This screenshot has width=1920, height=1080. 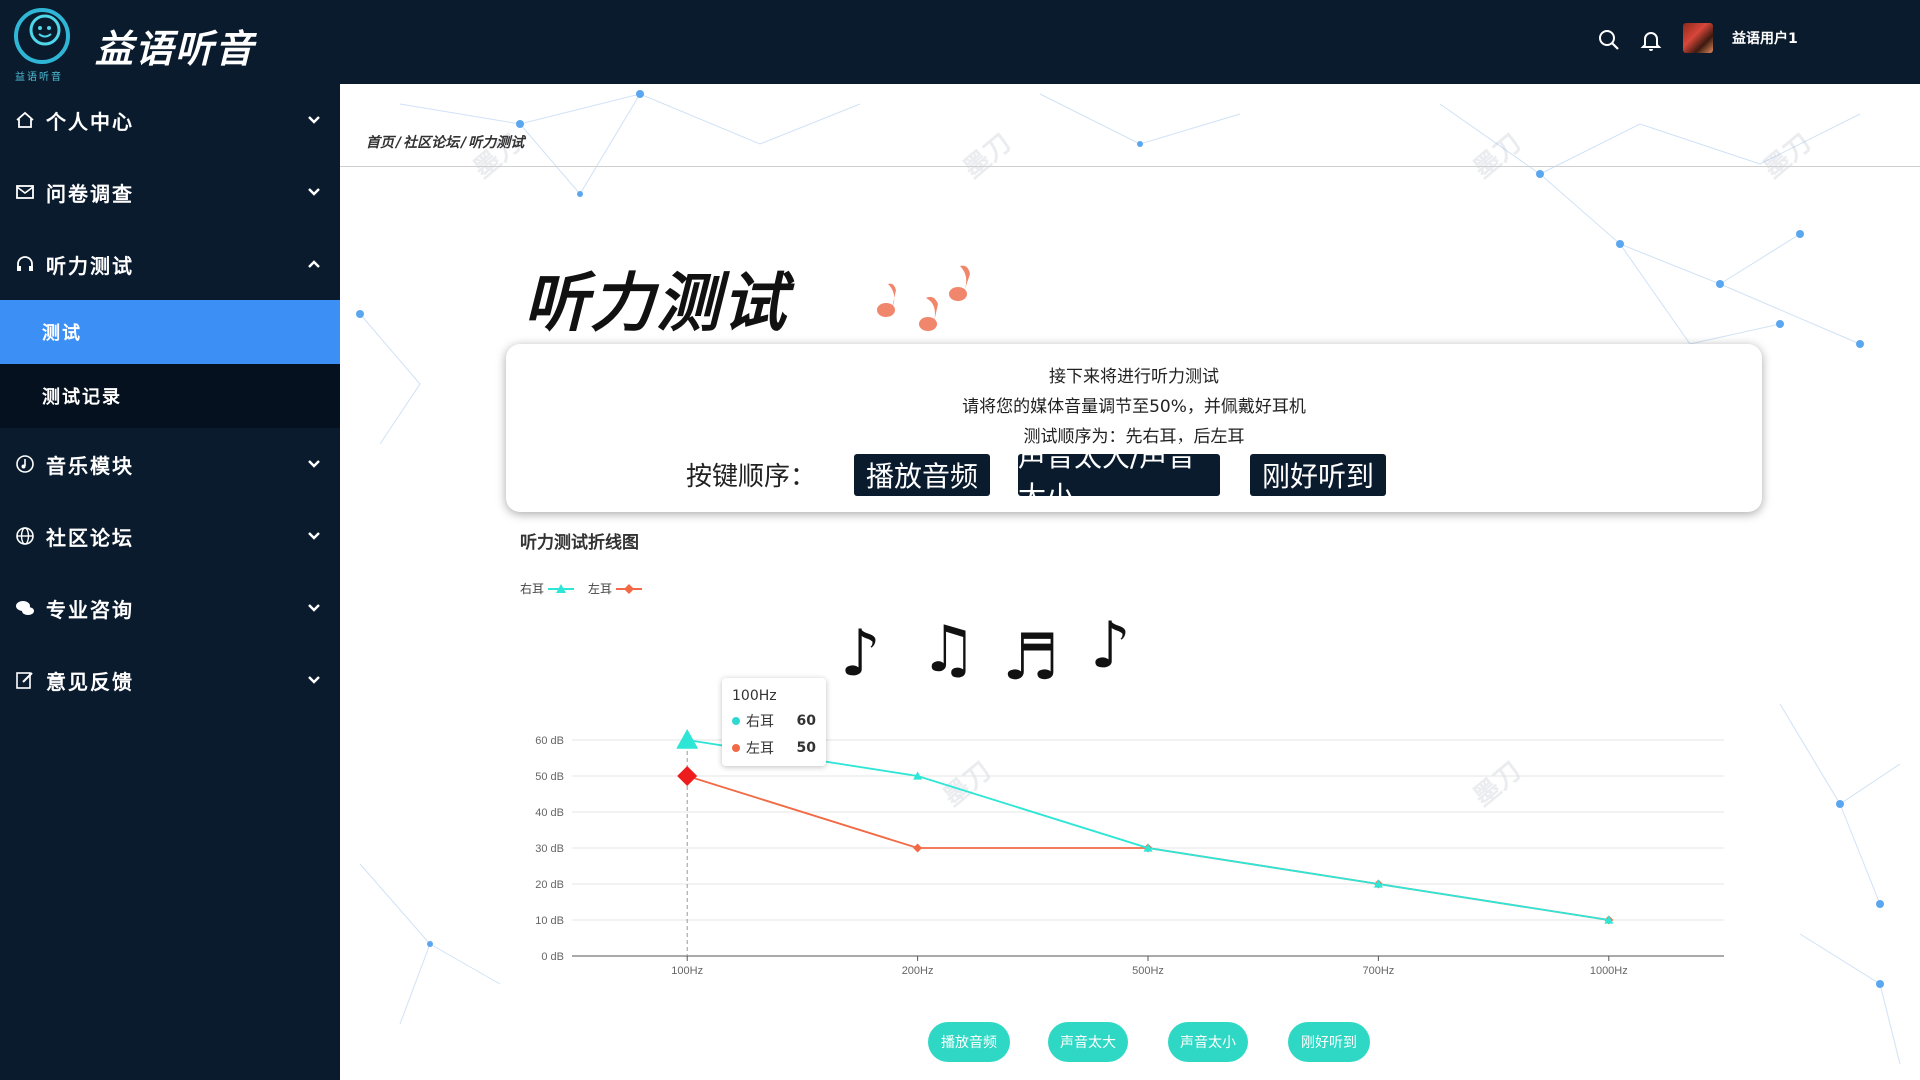 I want to click on avatar, so click(x=1698, y=38).